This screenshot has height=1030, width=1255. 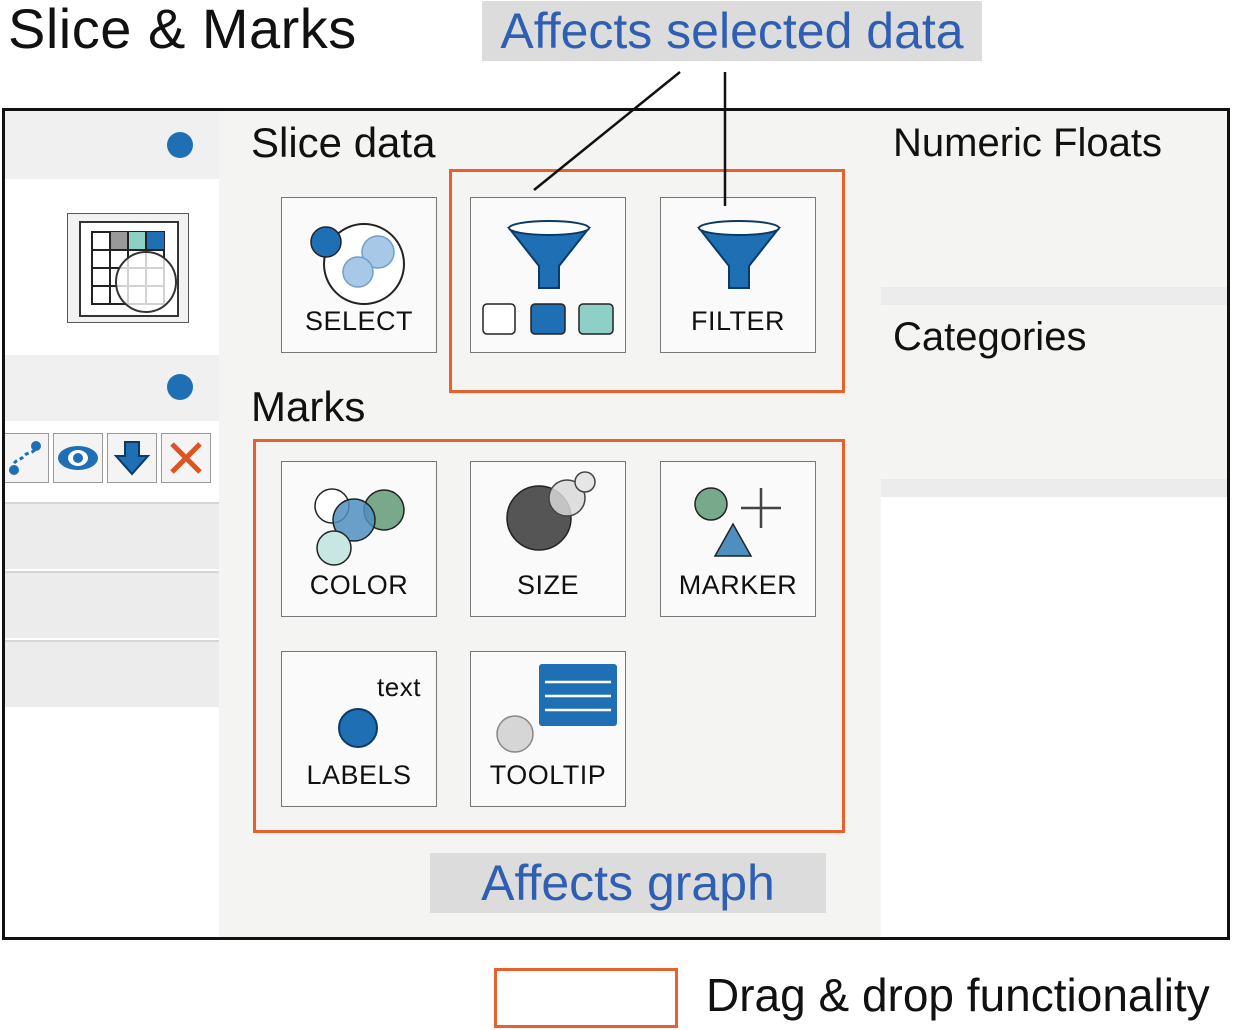 What do you see at coordinates (547, 585) in the screenshot?
I see `size-label: SIZE` at bounding box center [547, 585].